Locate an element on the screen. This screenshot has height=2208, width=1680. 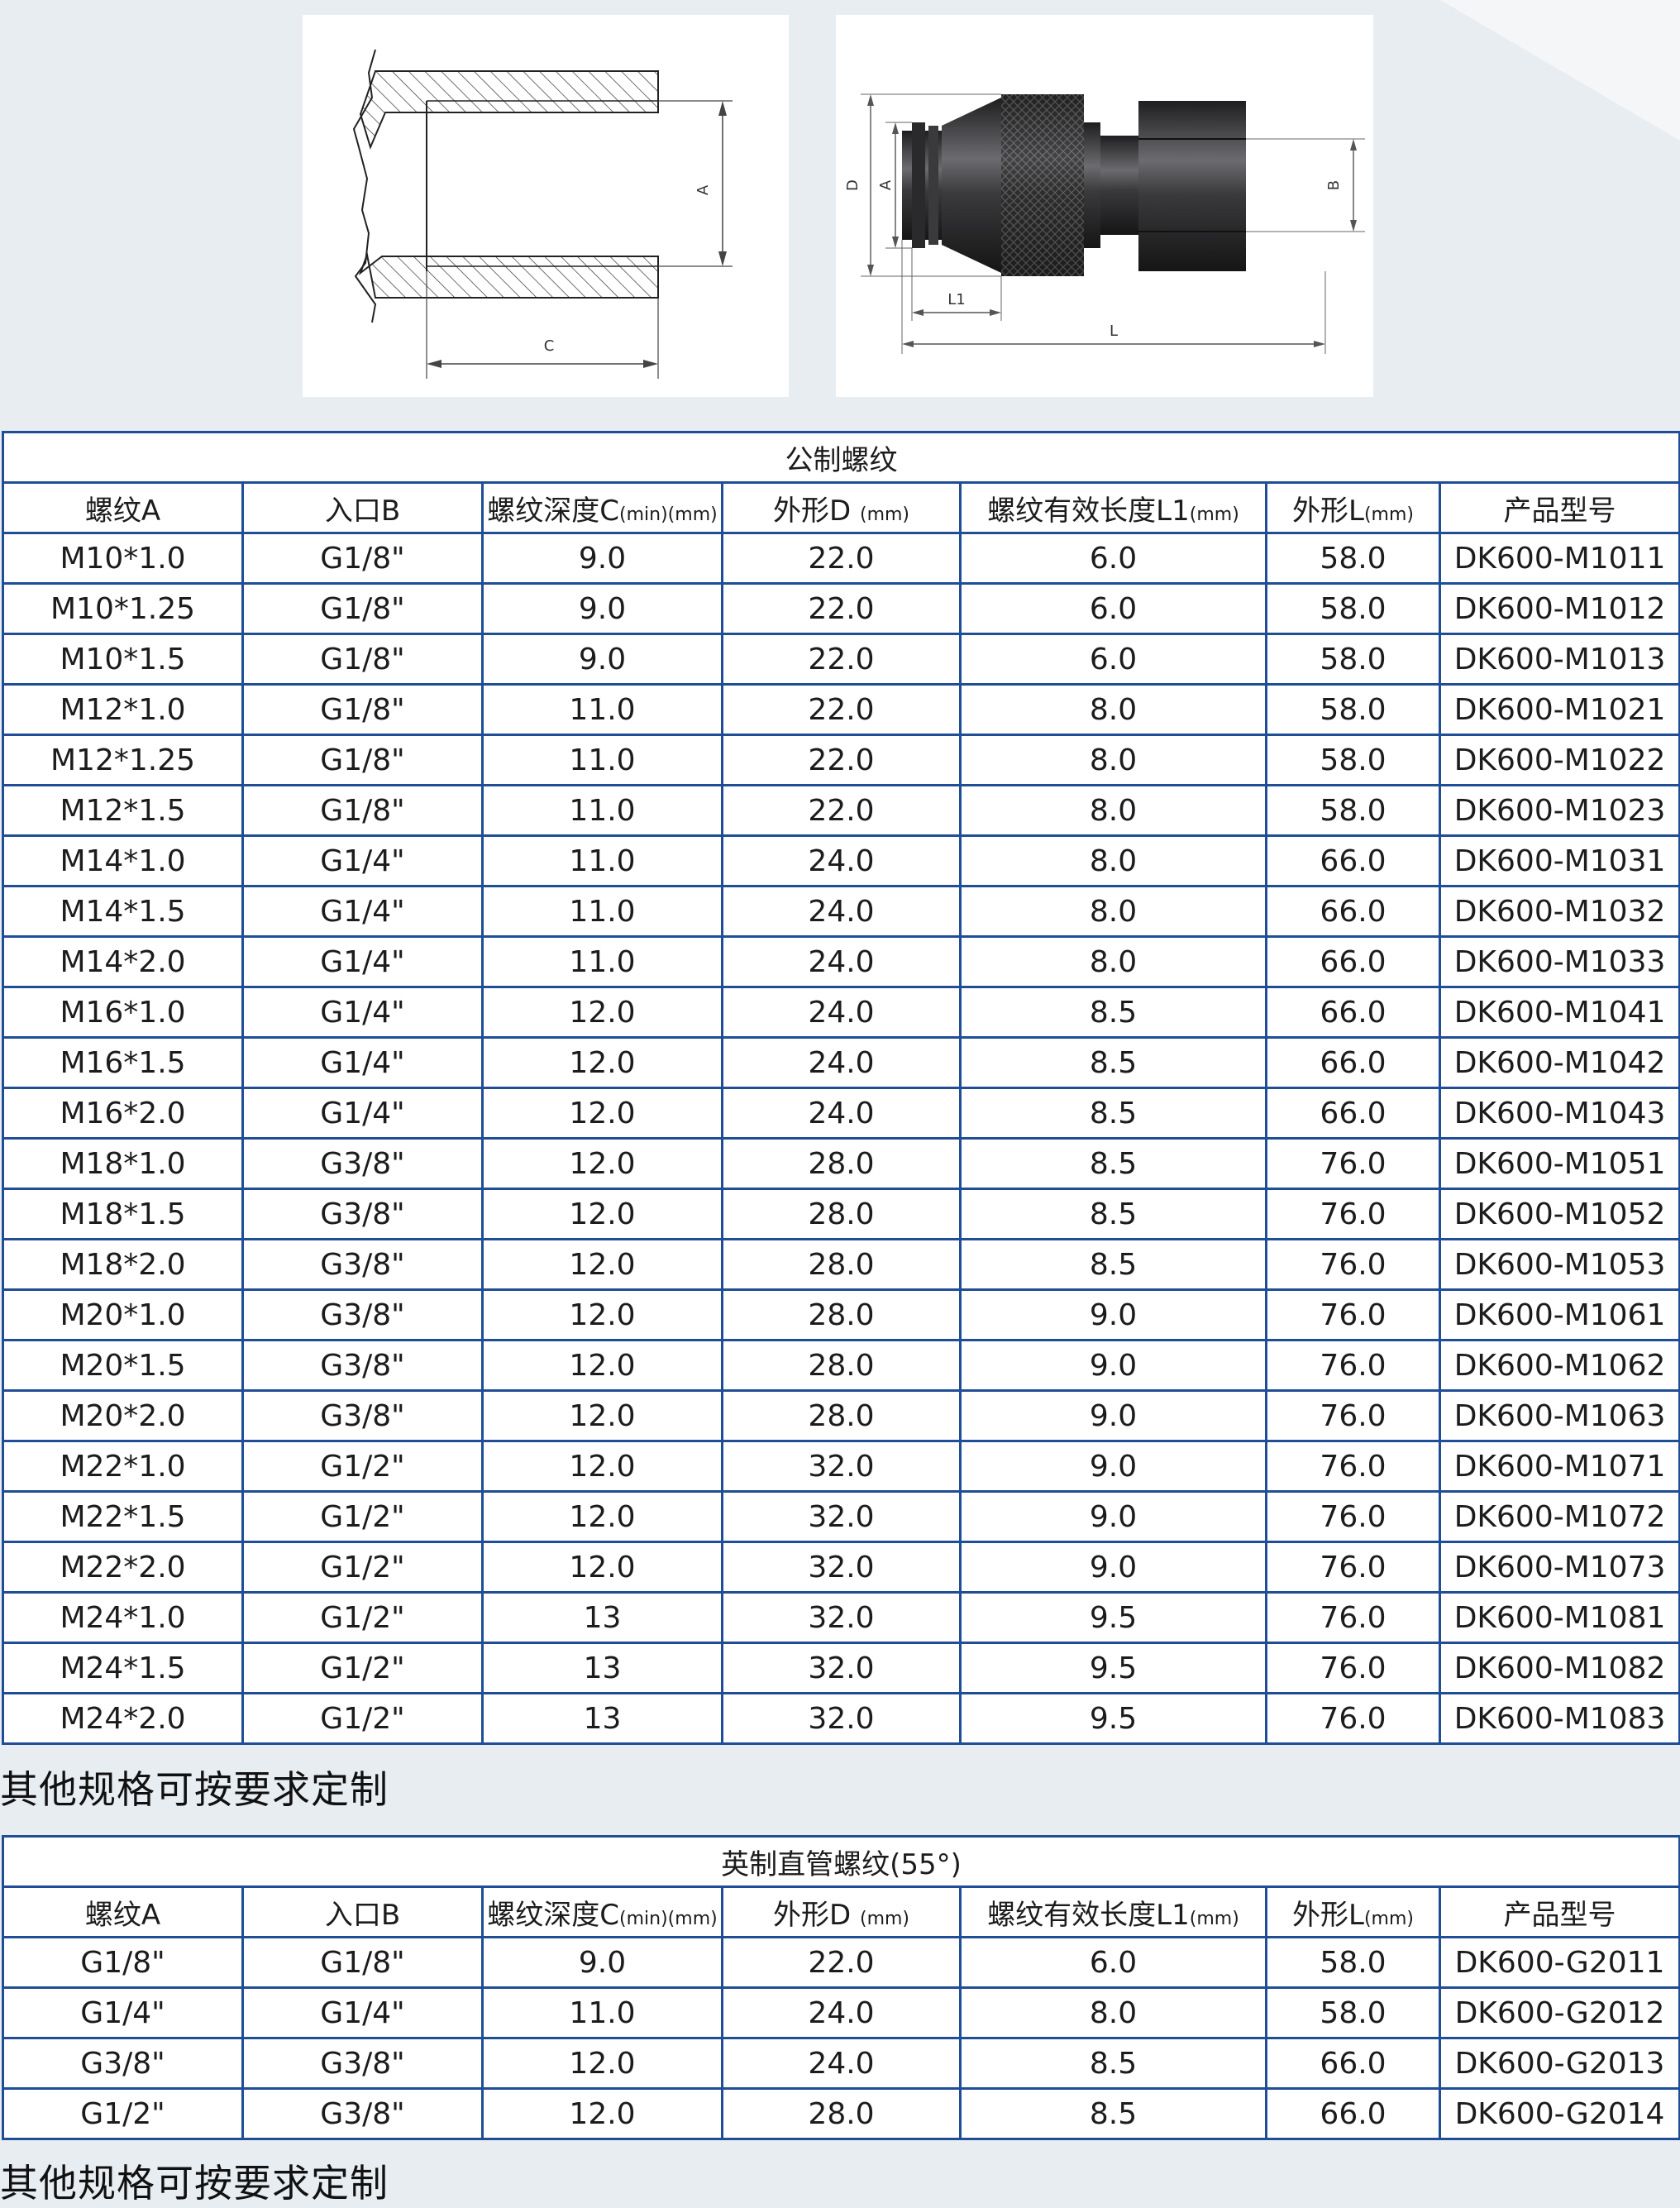
table-row: M16*1.5 G1/4" 12.0 24.0 8.5 66.0 DK600-M1042 is located at coordinates (841, 1062).